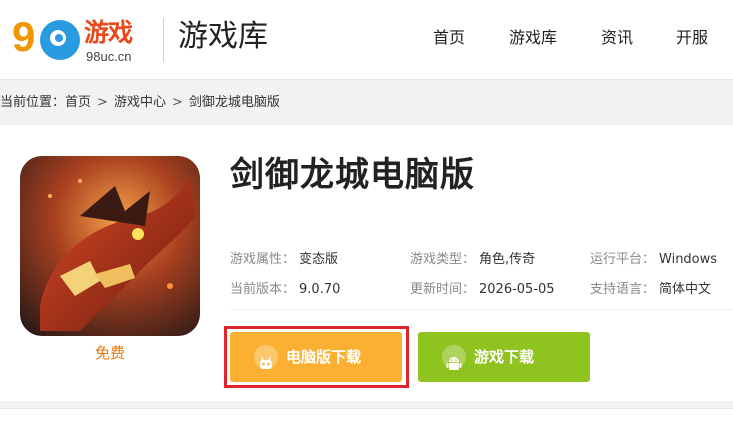 The height and width of the screenshot is (441, 733). Describe the element at coordinates (108, 32) in the screenshot. I see `logo-text: 游戏` at that location.